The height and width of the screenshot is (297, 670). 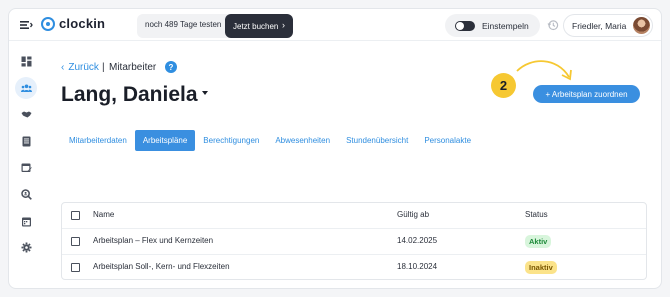 What do you see at coordinates (63, 67) in the screenshot?
I see `chevron-left-icon: ‹` at bounding box center [63, 67].